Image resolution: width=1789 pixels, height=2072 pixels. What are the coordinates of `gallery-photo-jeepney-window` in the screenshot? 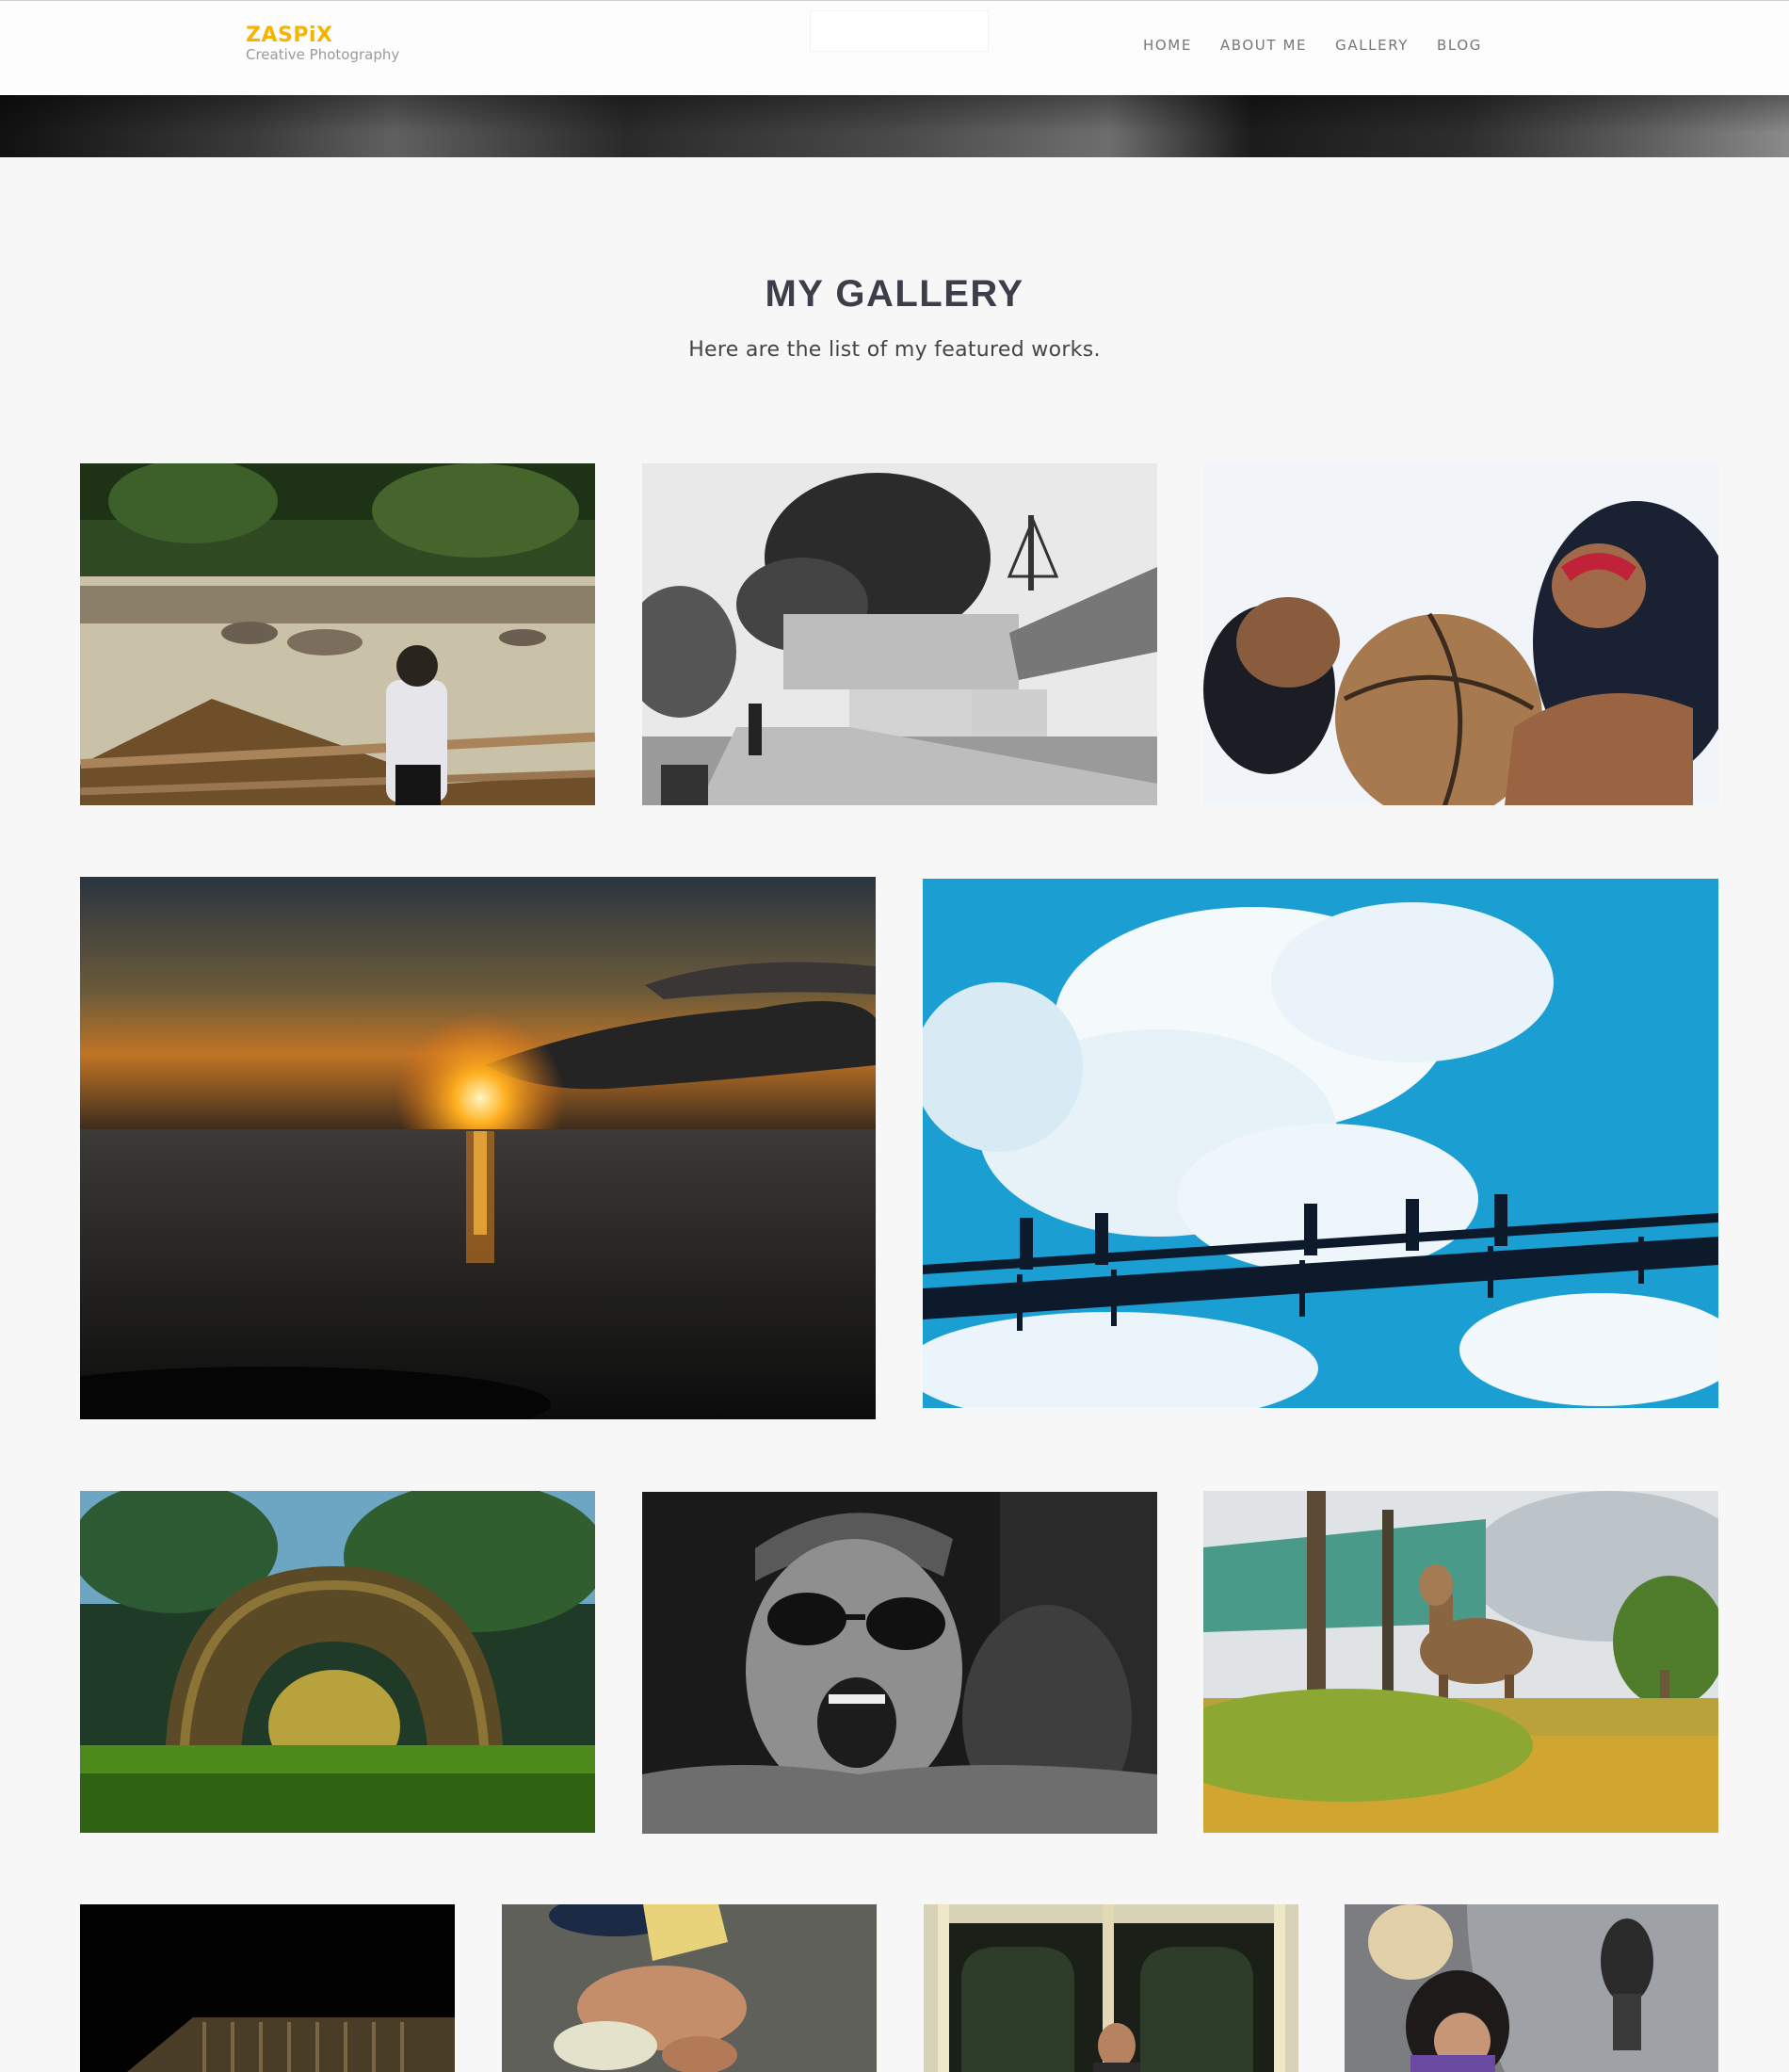 It's located at (1111, 1988).